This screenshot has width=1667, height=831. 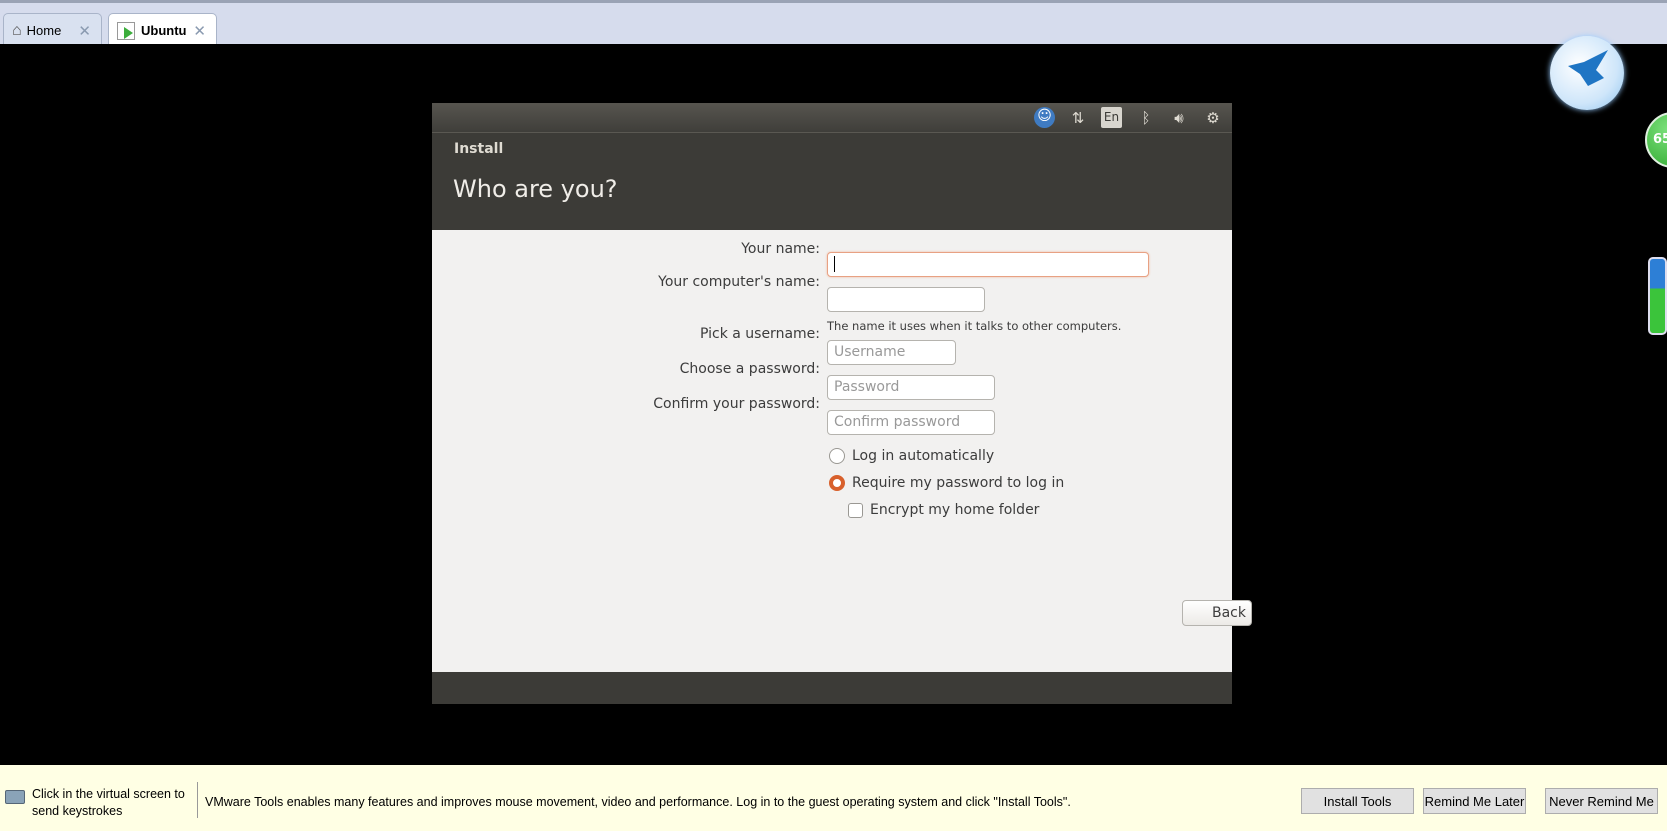 I want to click on accessibility-icon: ☺, so click(x=1044, y=117).